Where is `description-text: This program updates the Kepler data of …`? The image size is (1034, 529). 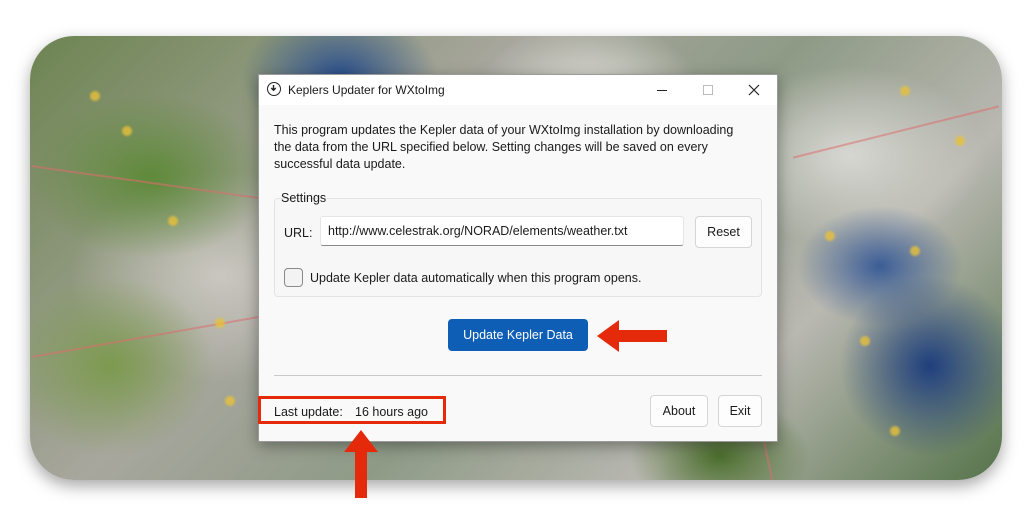
description-text: This program updates the Kepler data of … is located at coordinates (504, 147).